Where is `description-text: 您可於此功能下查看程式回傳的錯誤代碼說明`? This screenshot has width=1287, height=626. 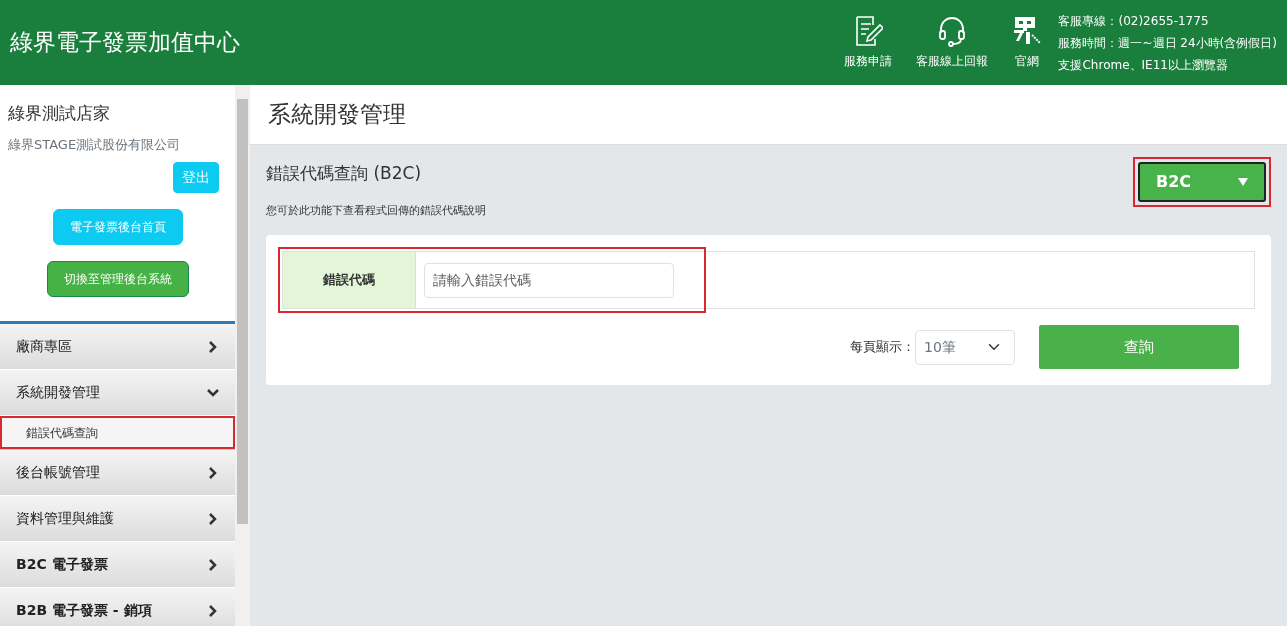
description-text: 您可於此功能下查看程式回傳的錯誤代碼說明 is located at coordinates (376, 210).